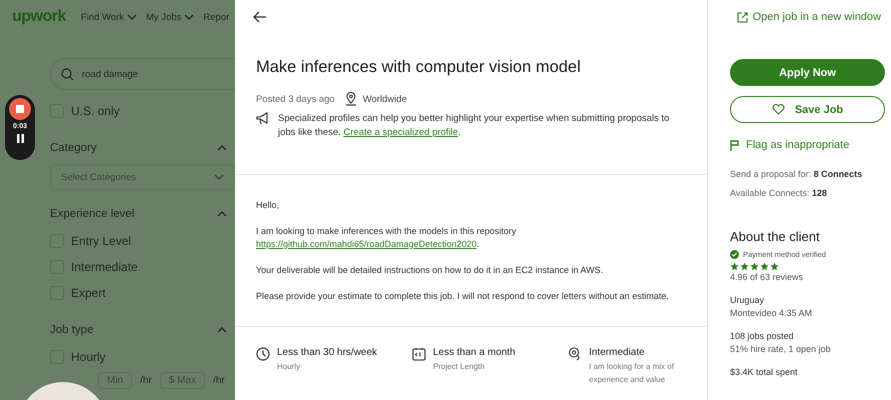 Image resolution: width=891 pixels, height=400 pixels. What do you see at coordinates (260, 17) in the screenshot?
I see `back-arrow-icon` at bounding box center [260, 17].